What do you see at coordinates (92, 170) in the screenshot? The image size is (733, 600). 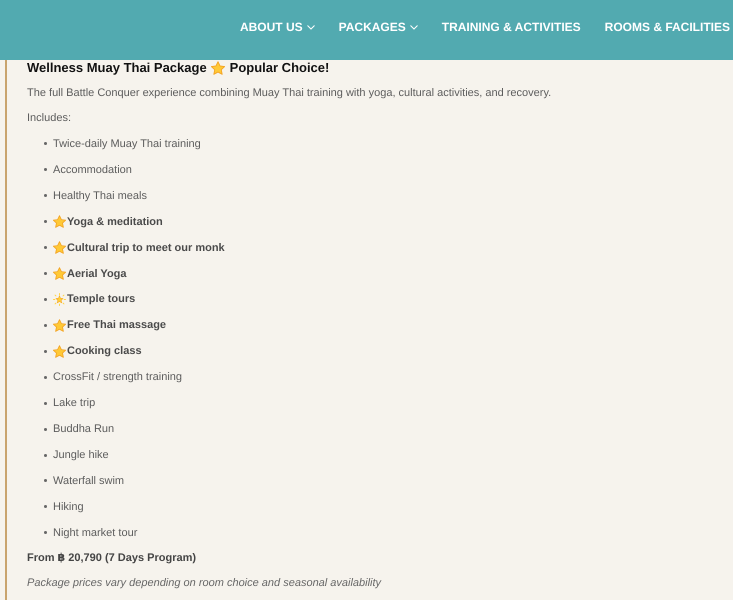 I see `included-item: Accommodation` at bounding box center [92, 170].